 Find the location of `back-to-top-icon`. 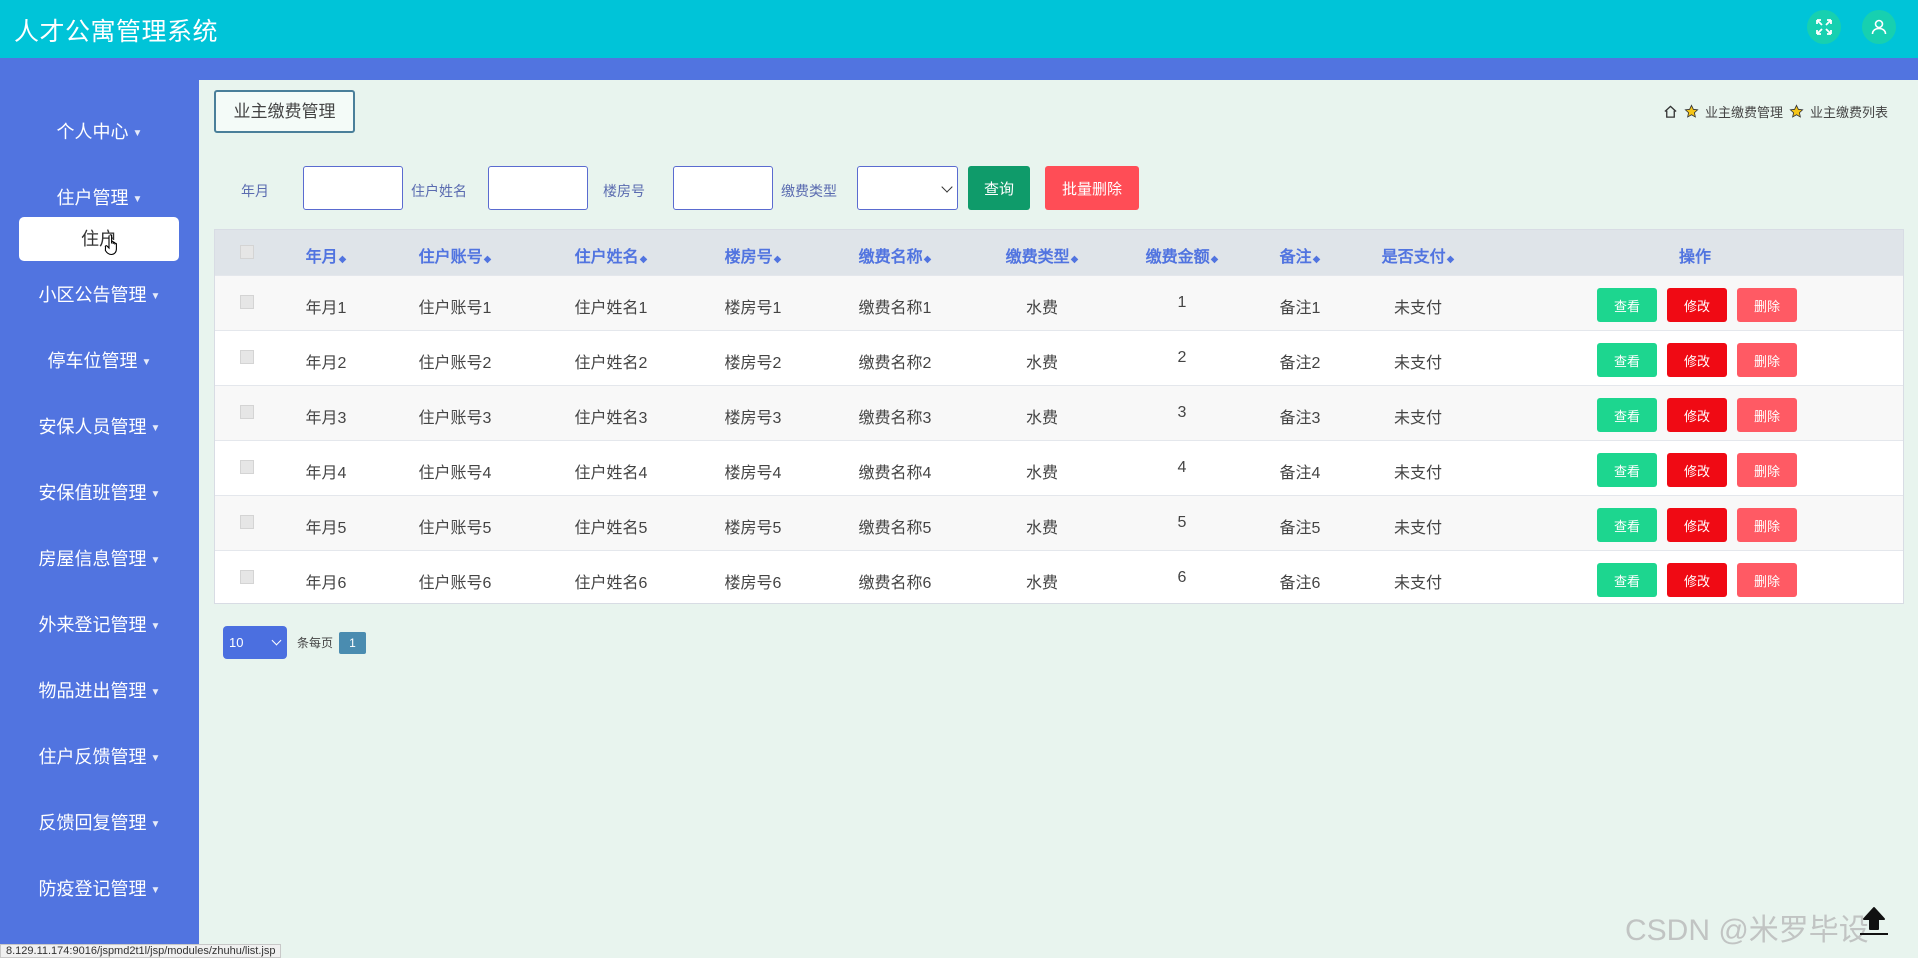

back-to-top-icon is located at coordinates (1874, 920).